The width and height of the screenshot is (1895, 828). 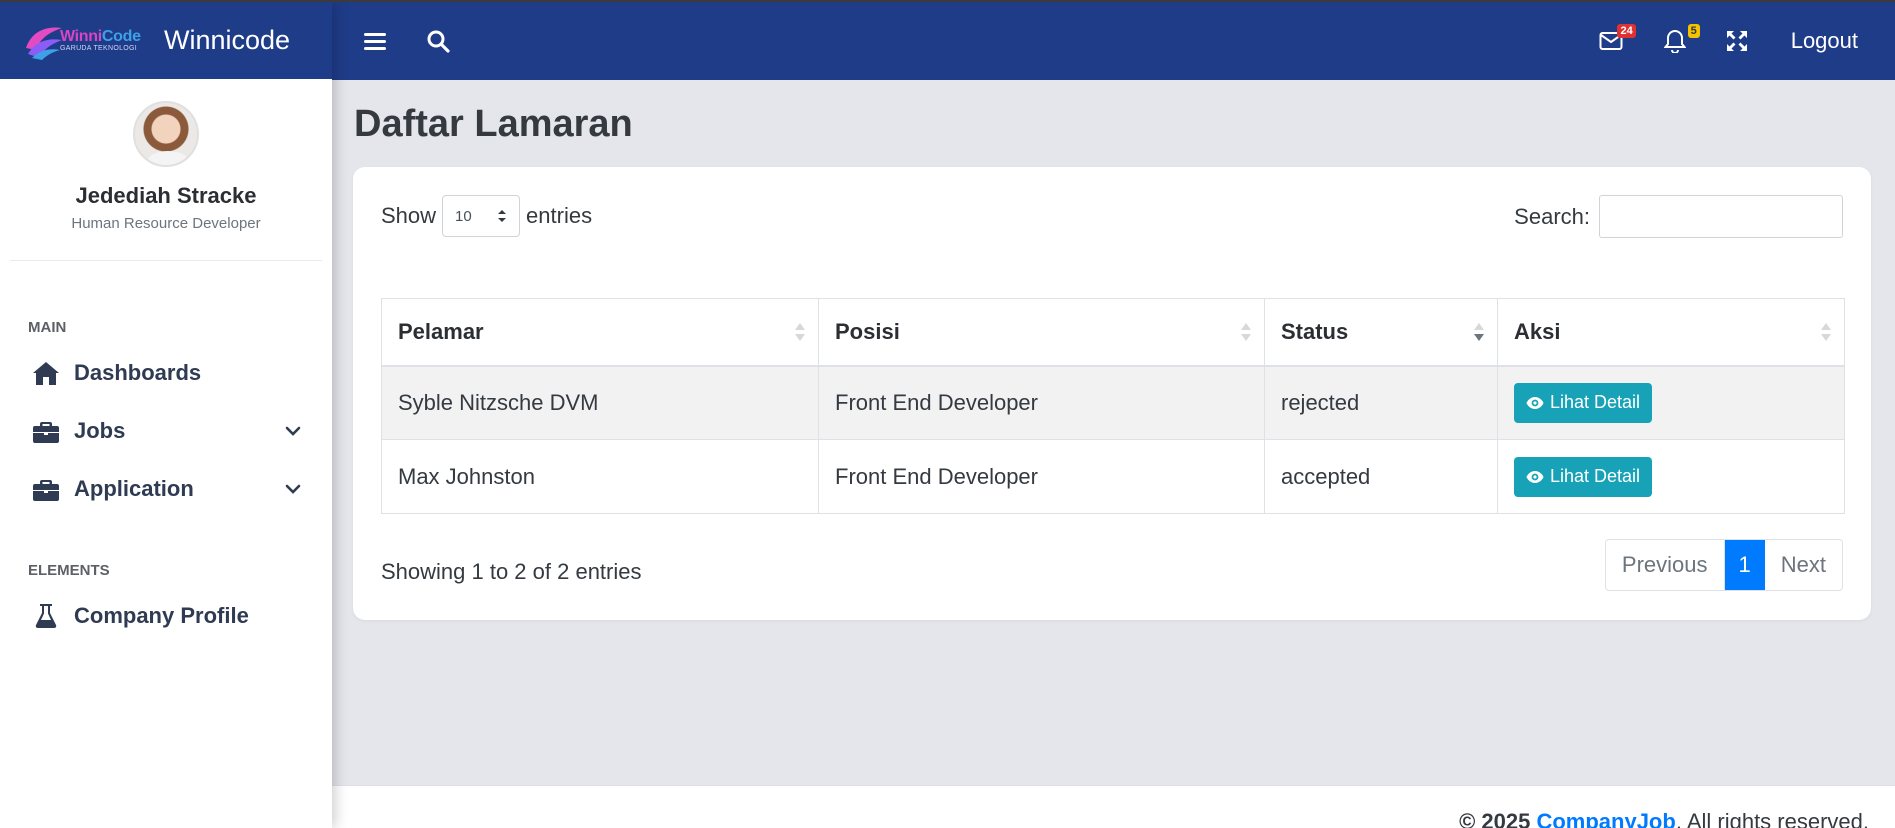 I want to click on sidebar-item-label: Dashboards, so click(x=138, y=372).